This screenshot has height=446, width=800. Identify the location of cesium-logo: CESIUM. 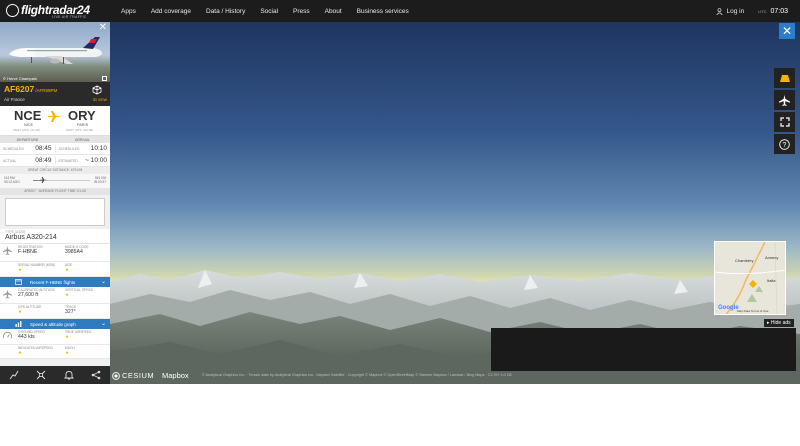
(133, 375).